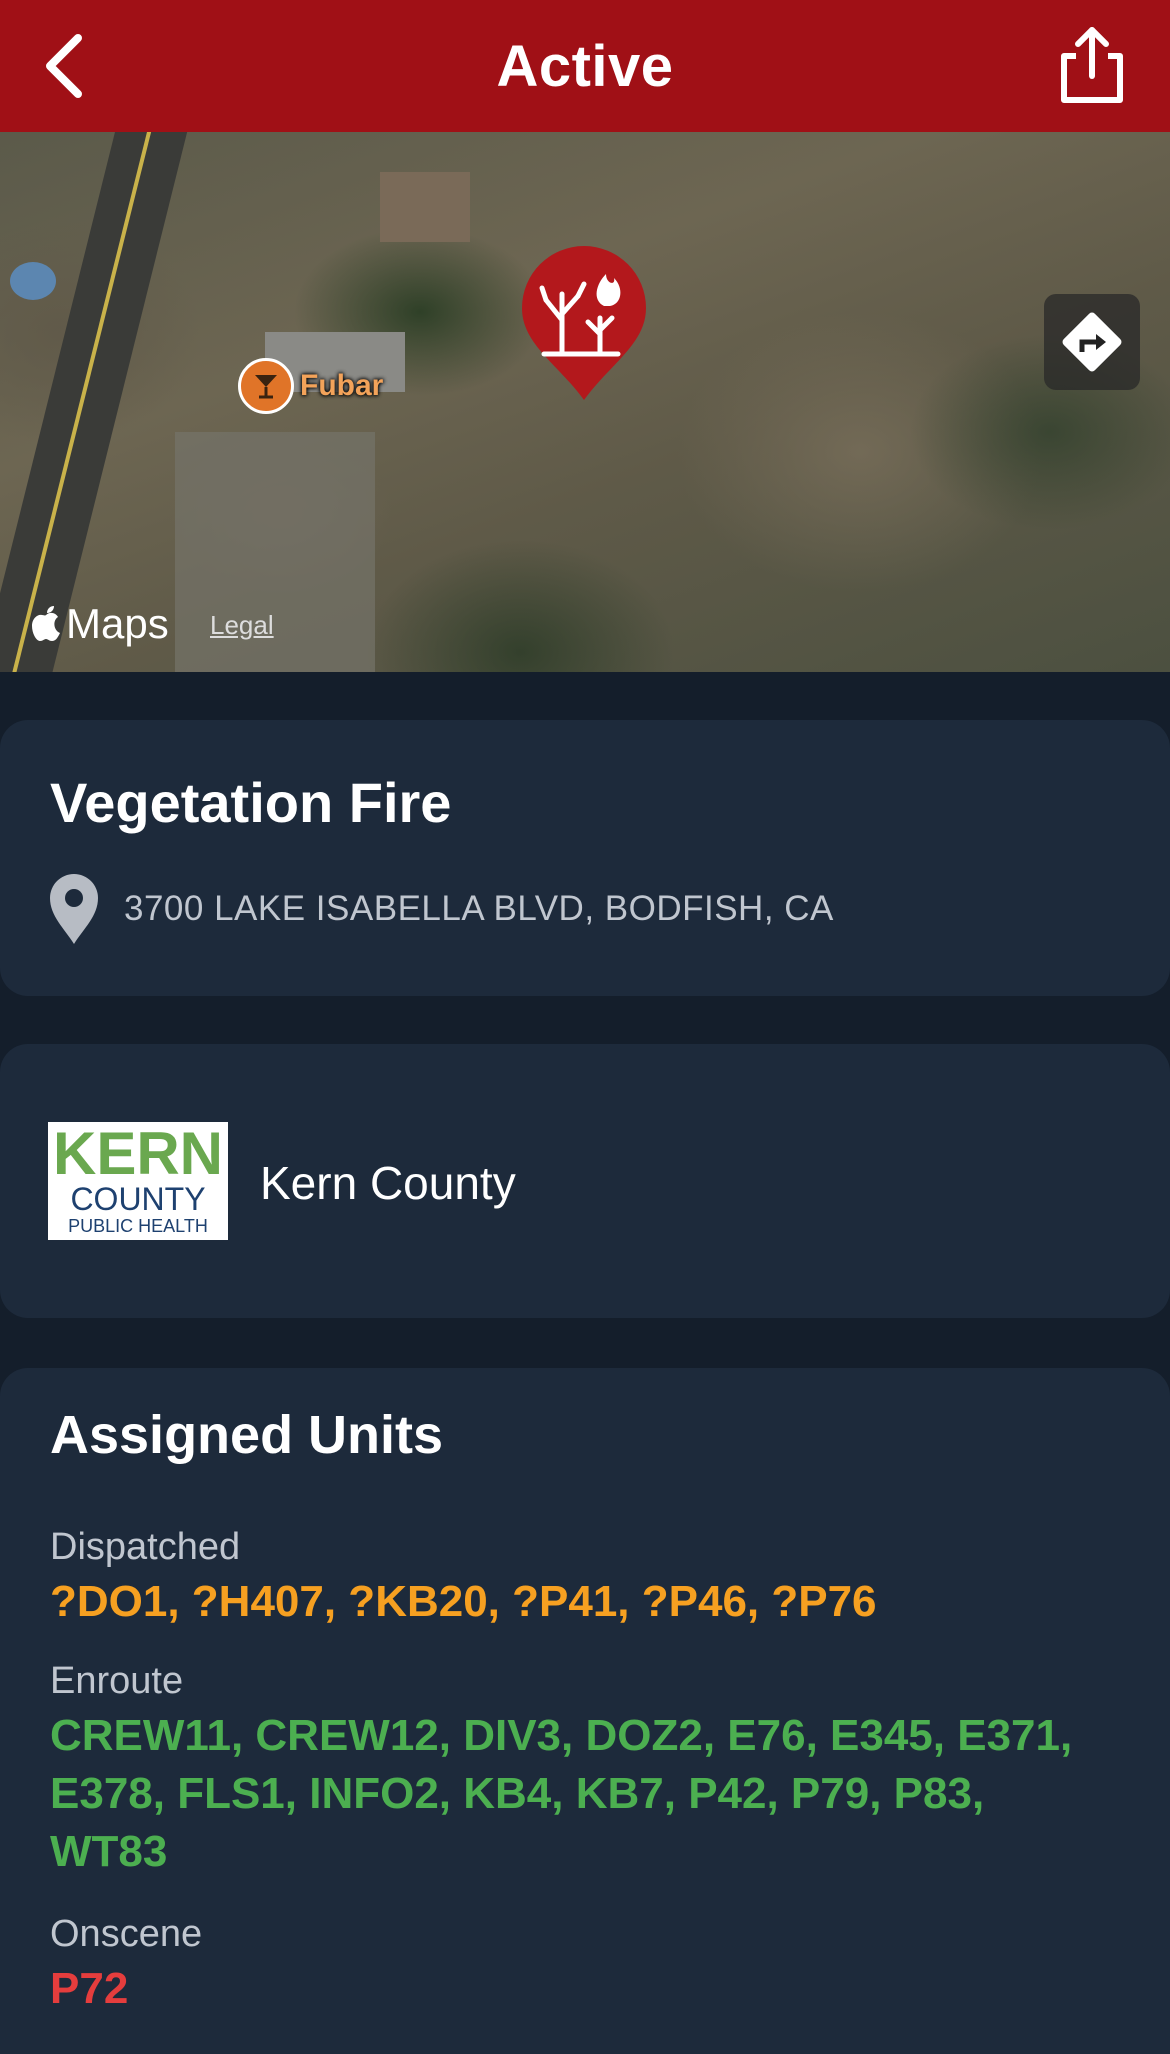  I want to click on unit-group-onscene: Onscene P72, so click(580, 1965).